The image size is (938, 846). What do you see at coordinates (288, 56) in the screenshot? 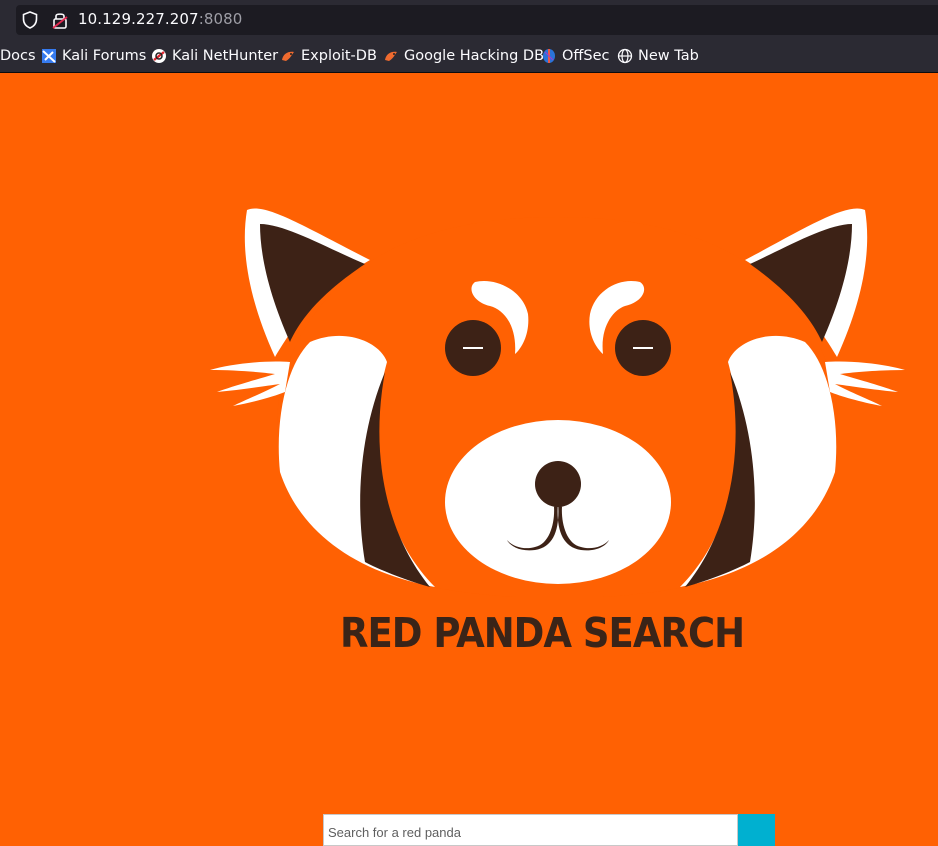
I see `exploit-db-icon` at bounding box center [288, 56].